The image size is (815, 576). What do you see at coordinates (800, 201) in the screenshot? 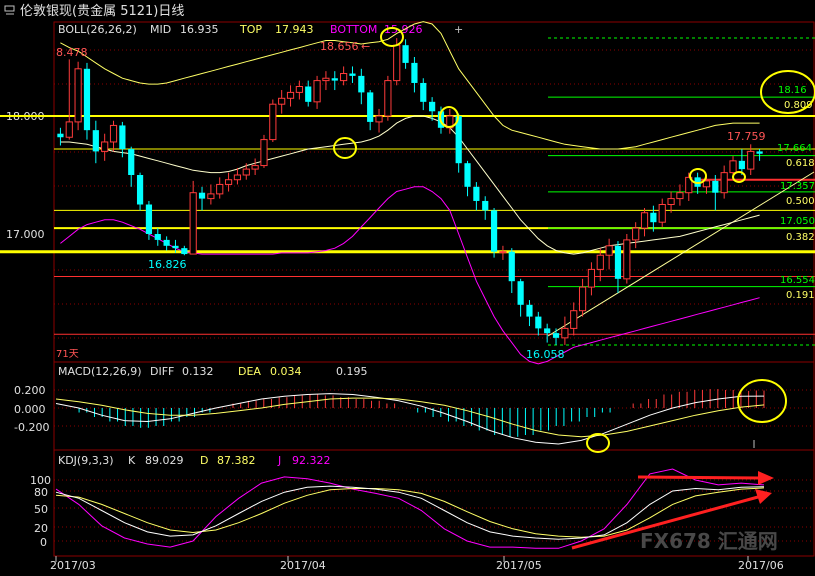
I see `fib-ratio-label: 0.500` at bounding box center [800, 201].